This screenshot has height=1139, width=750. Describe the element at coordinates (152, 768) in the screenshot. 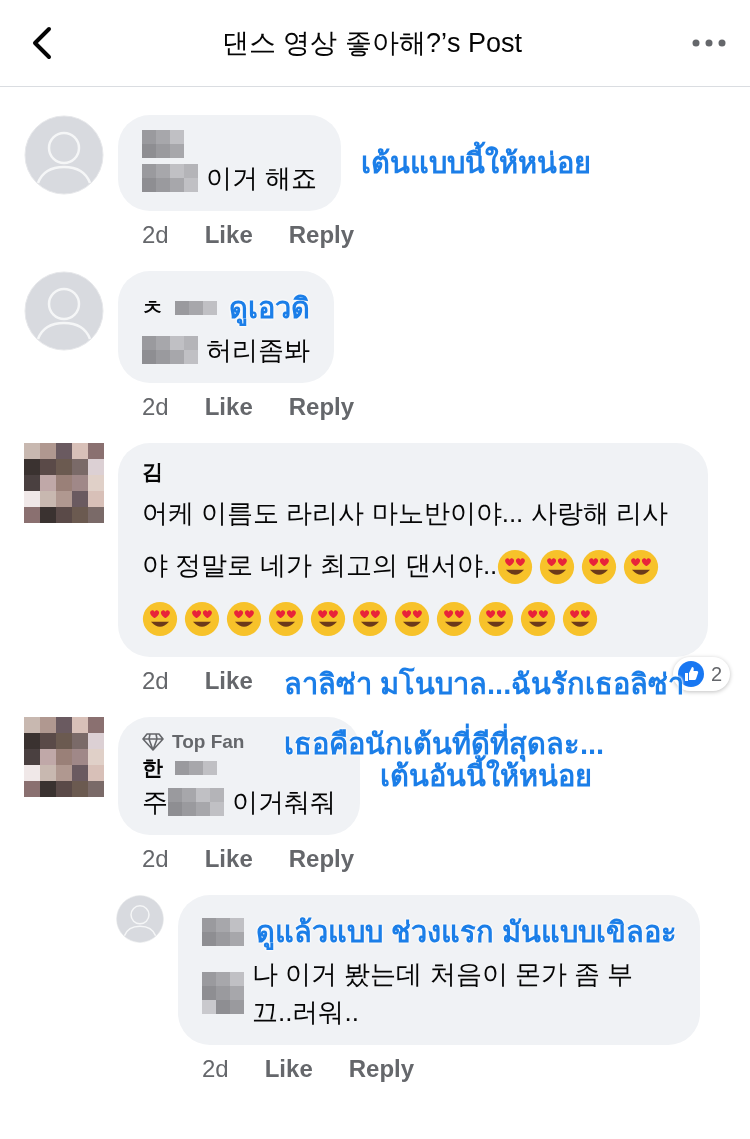

I see `commenter-name: 한` at that location.